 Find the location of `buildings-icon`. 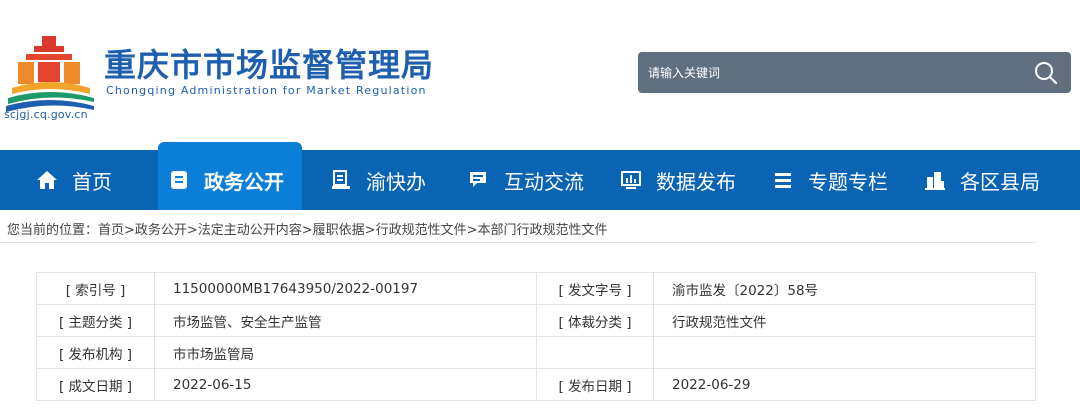

buildings-icon is located at coordinates (935, 181).